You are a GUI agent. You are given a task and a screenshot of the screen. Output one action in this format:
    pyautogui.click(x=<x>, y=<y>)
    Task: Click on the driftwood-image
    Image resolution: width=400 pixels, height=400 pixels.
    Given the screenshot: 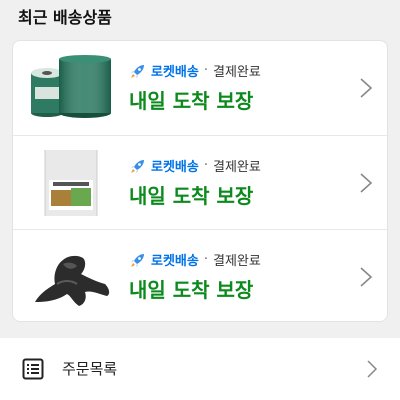 What is the action you would take?
    pyautogui.click(x=72, y=280)
    